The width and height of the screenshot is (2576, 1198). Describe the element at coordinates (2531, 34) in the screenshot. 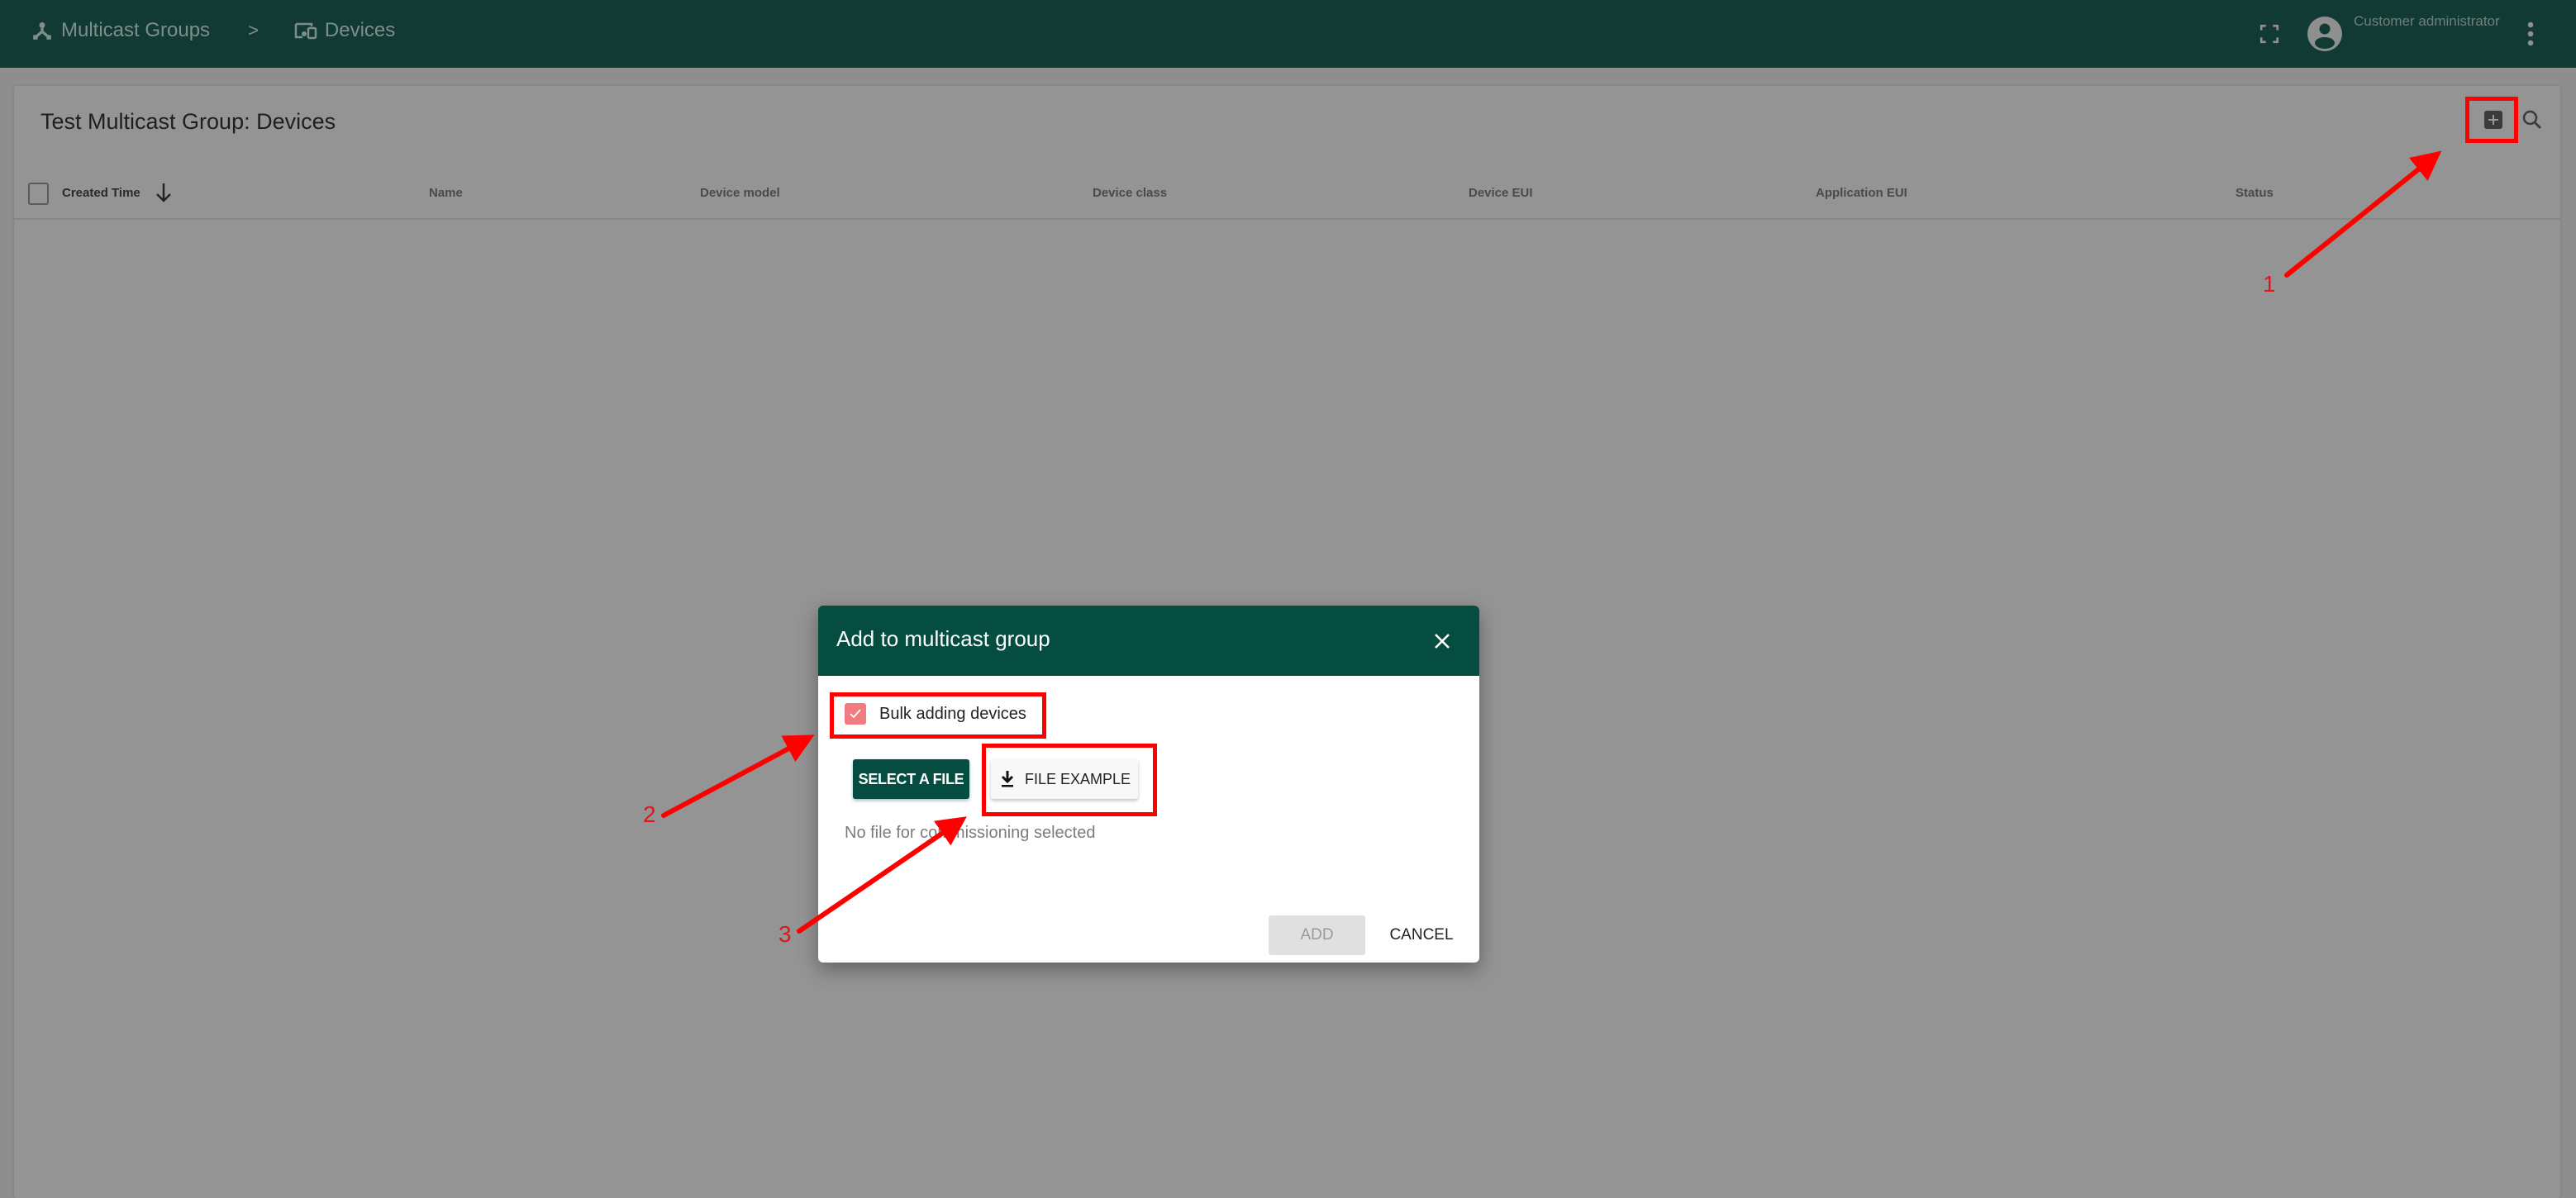

I see `more-vert-icon` at that location.